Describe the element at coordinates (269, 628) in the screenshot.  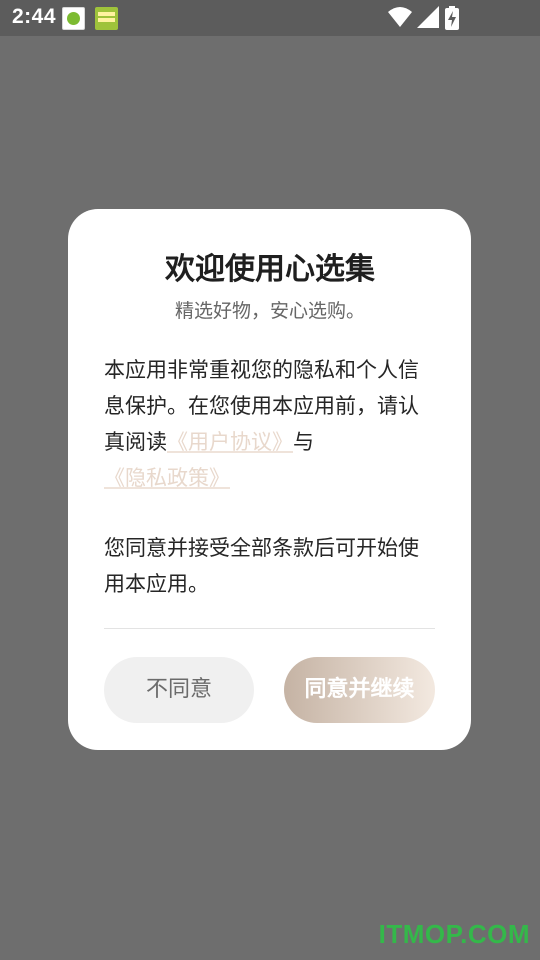
I see `divider` at that location.